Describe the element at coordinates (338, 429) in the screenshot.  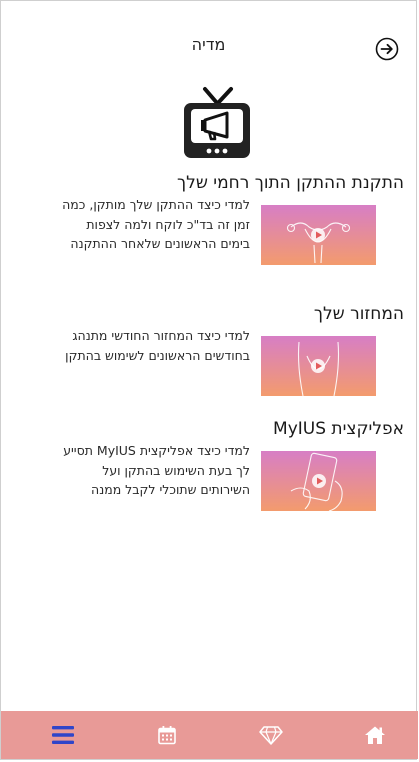
I see `section-title: אפליקצית MyIUS` at that location.